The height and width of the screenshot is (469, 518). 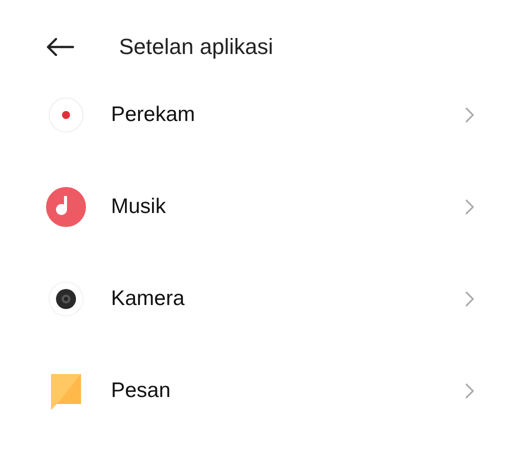 What do you see at coordinates (66, 115) in the screenshot?
I see `record-icon` at bounding box center [66, 115].